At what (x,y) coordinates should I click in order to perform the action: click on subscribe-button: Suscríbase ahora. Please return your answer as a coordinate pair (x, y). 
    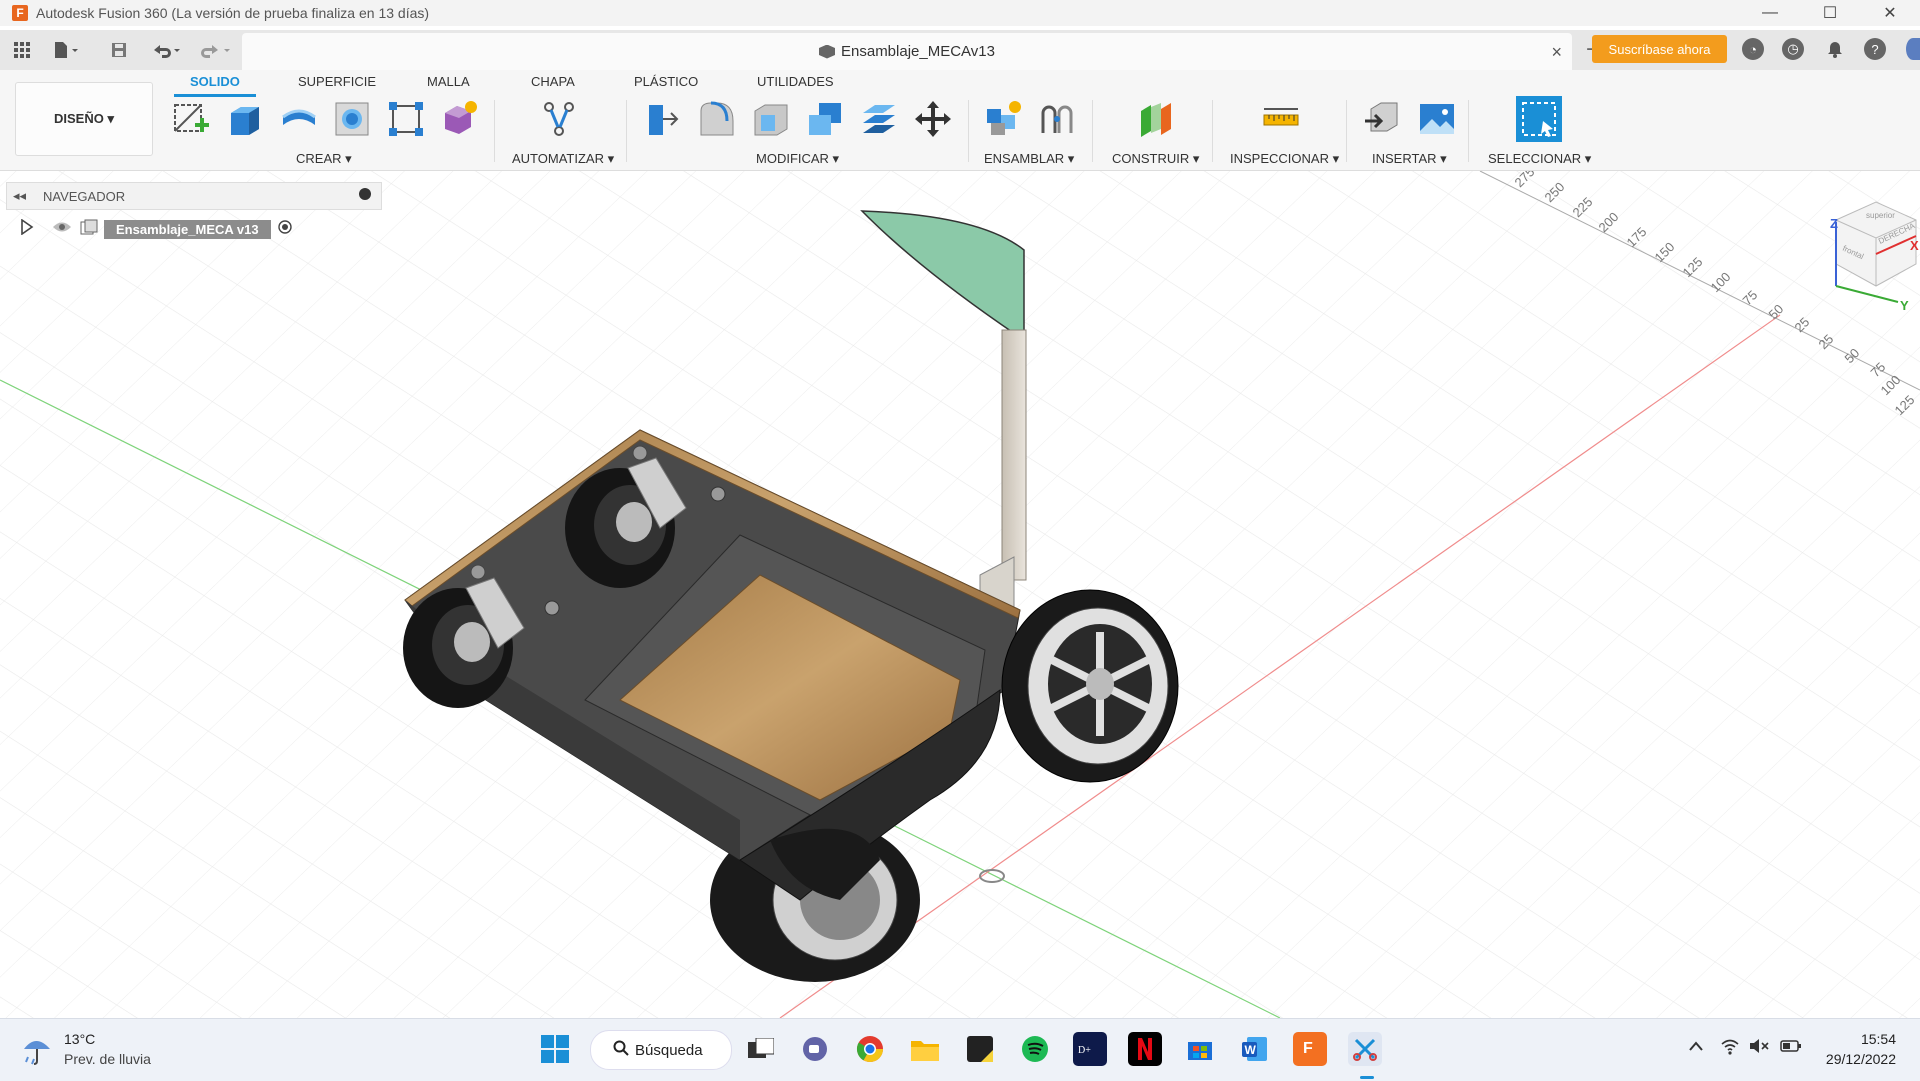
    Looking at the image, I should click on (1659, 49).